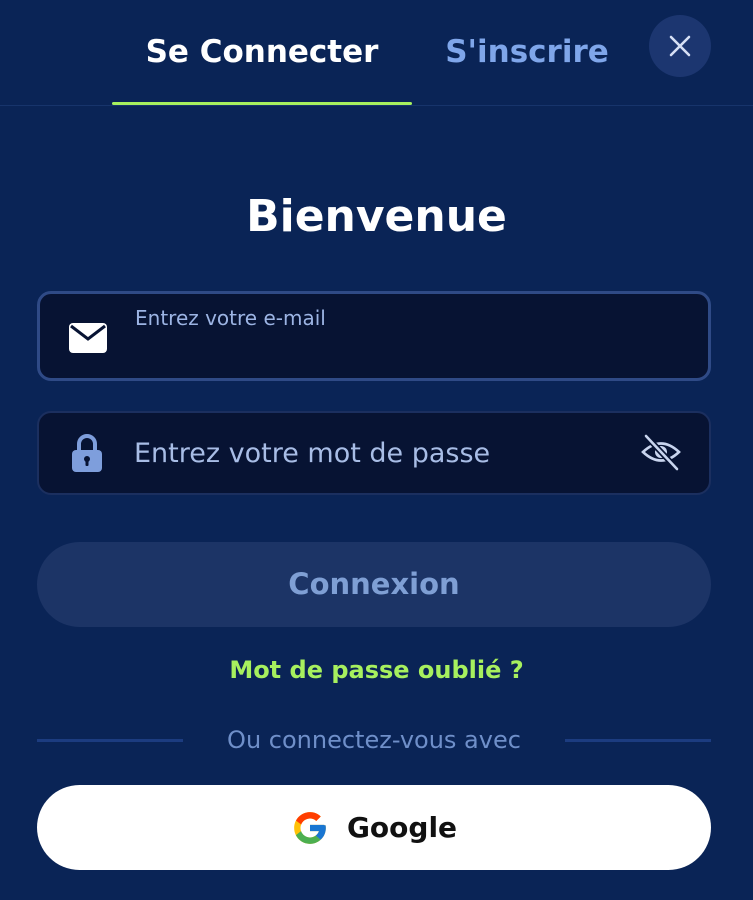 The image size is (753, 900). What do you see at coordinates (638, 740) in the screenshot?
I see `divider-right` at bounding box center [638, 740].